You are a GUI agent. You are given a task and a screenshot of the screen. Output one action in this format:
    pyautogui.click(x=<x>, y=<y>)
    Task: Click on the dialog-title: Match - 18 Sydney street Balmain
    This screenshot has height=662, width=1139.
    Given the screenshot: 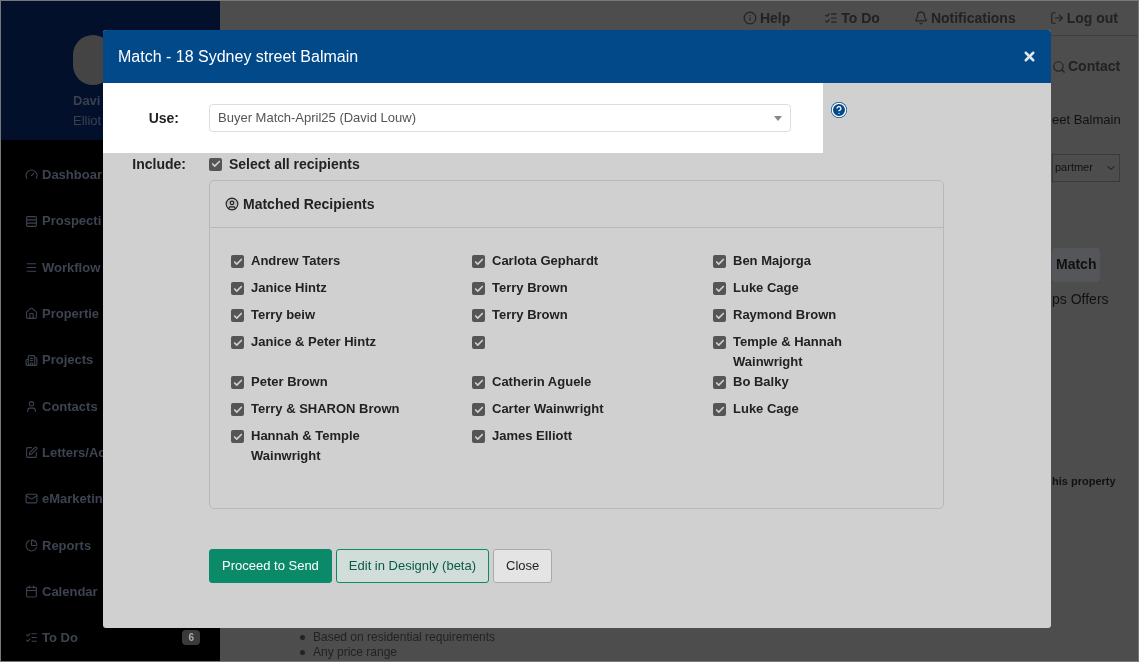 What is the action you would take?
    pyautogui.click(x=238, y=56)
    